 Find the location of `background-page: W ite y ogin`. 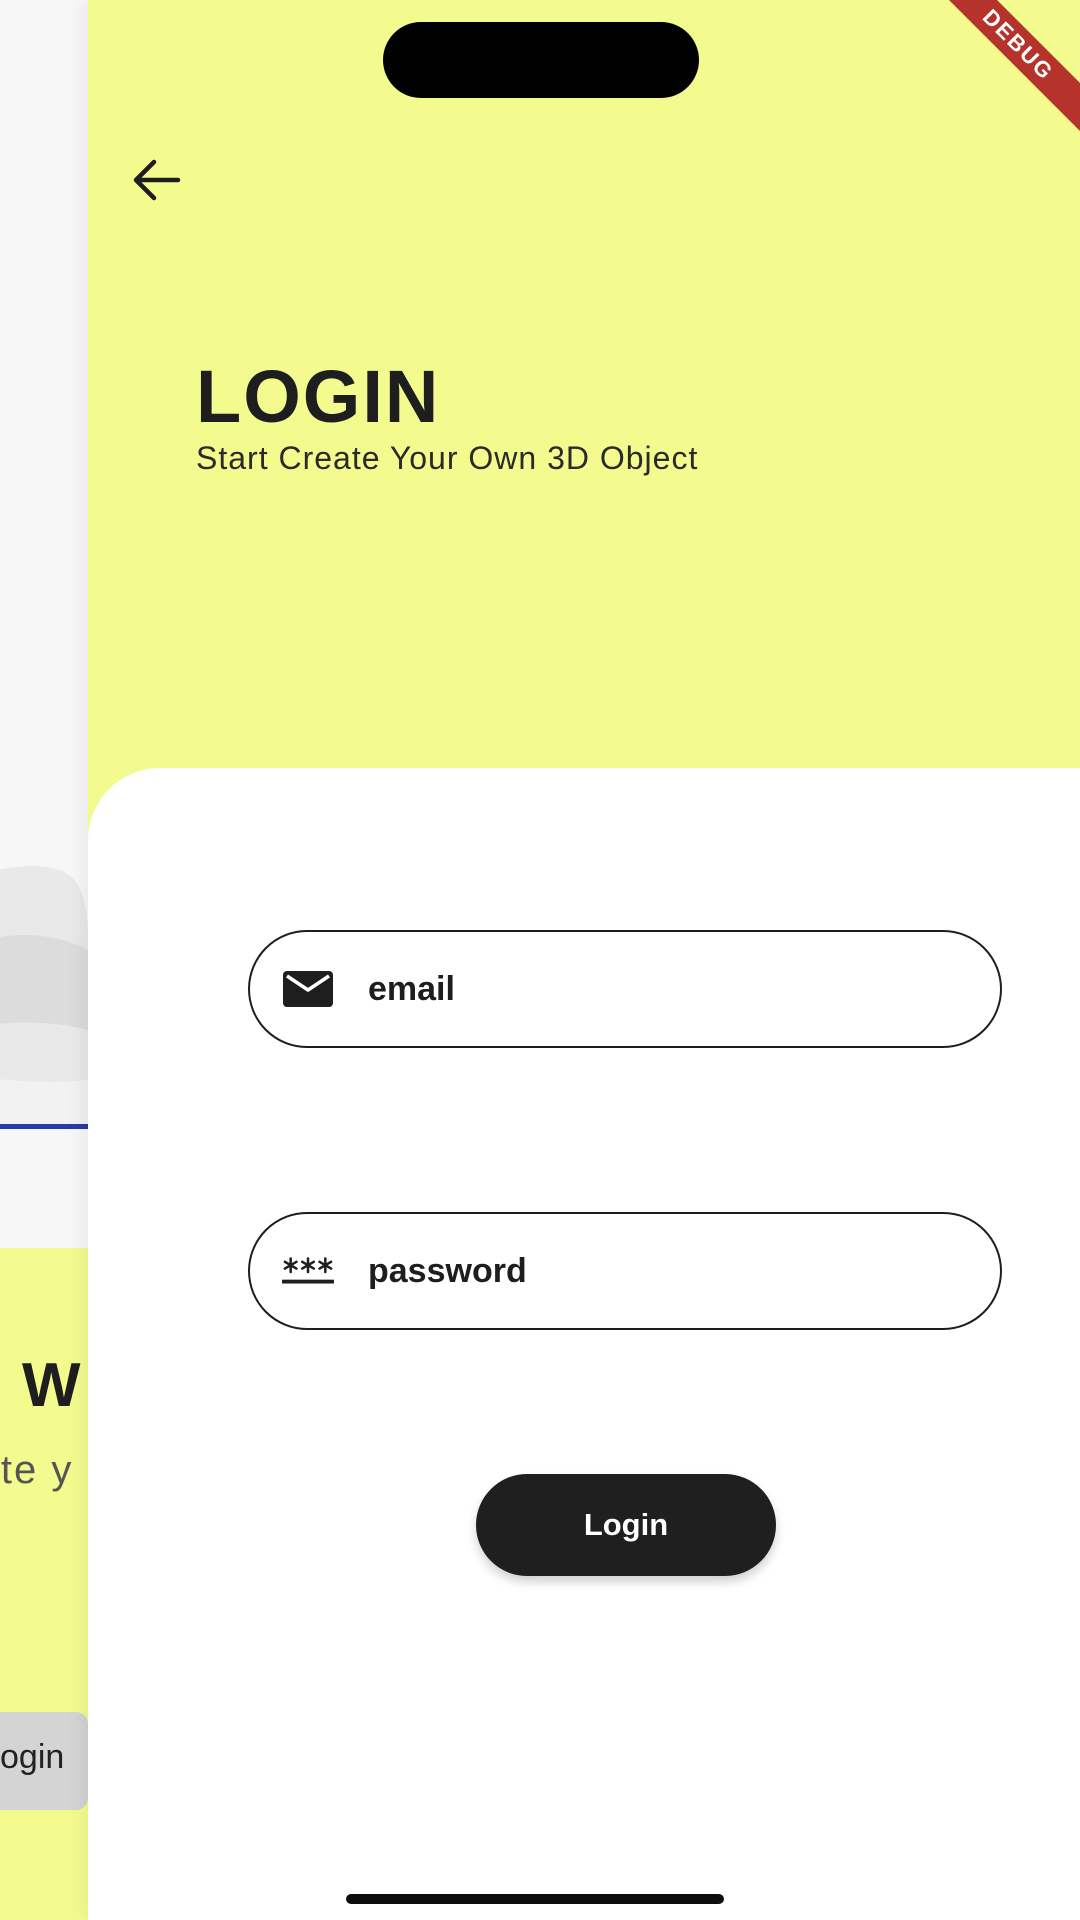

background-page: W ite y ogin is located at coordinates (44, 960).